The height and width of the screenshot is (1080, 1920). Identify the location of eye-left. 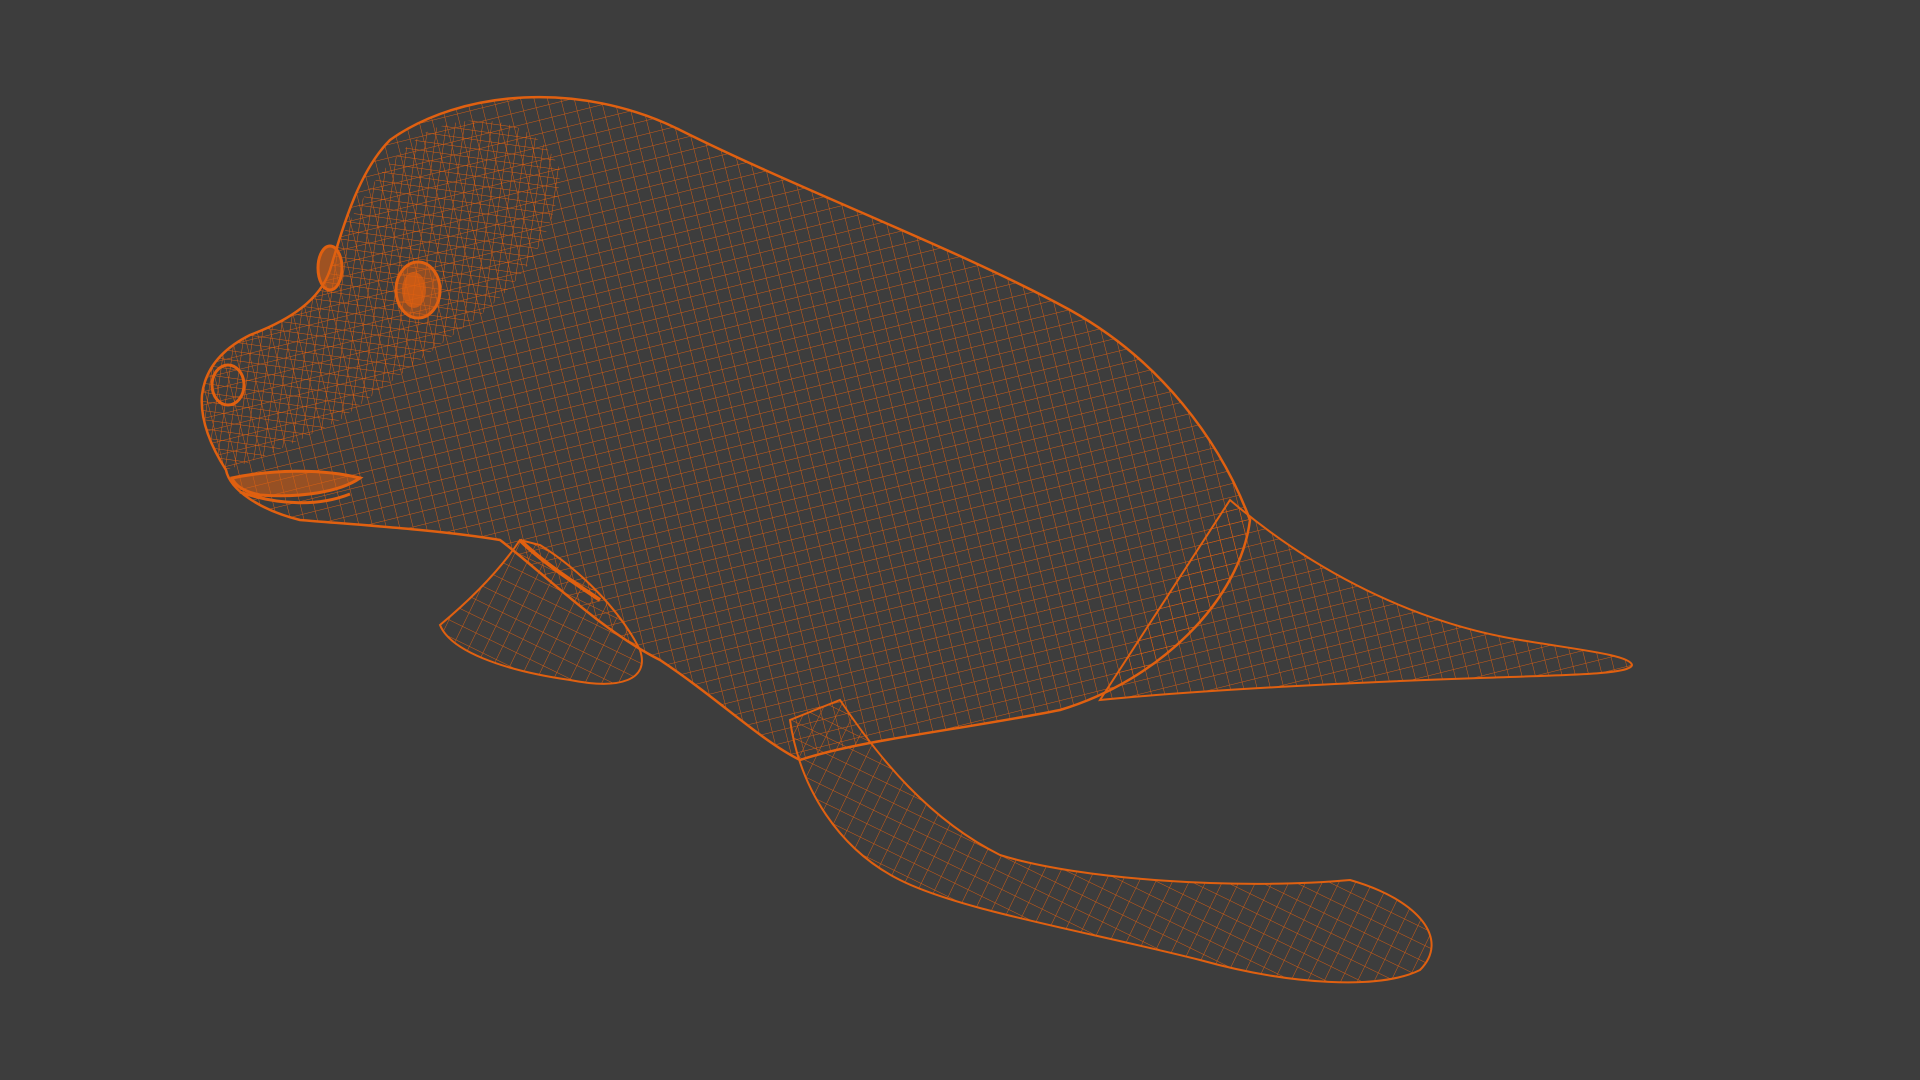
(330, 268).